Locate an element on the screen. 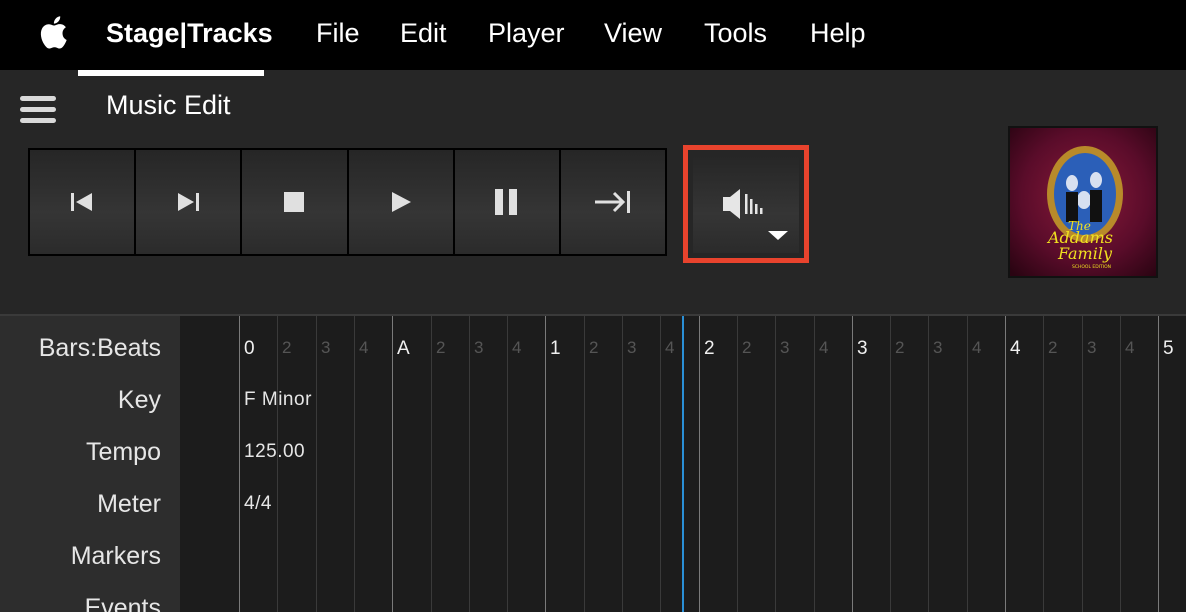 This screenshot has width=1186, height=612. apple-icon is located at coordinates (53, 32).